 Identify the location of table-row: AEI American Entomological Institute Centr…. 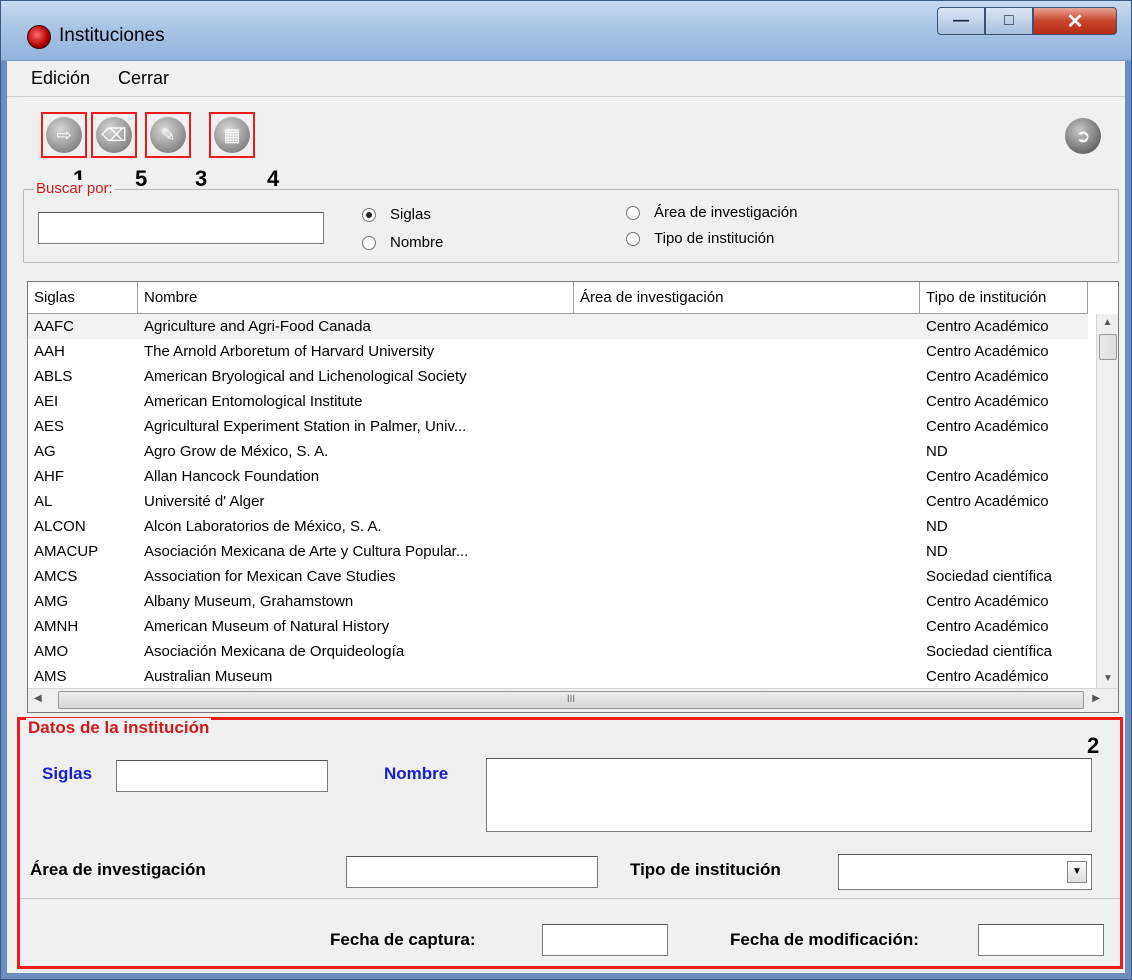
(558, 401).